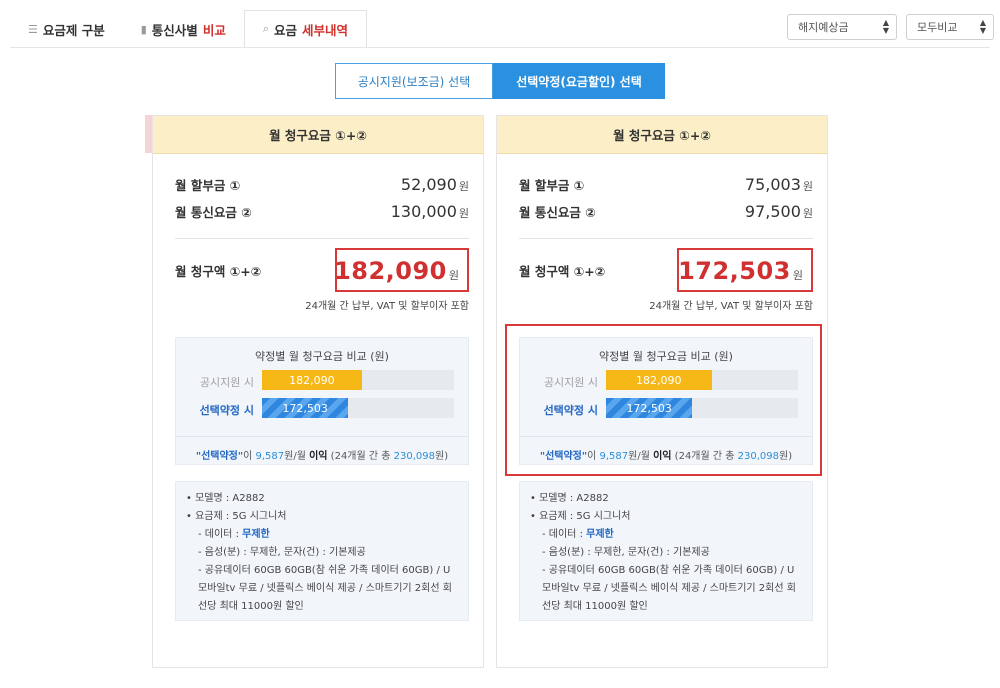  What do you see at coordinates (297, 456) in the screenshot?
I see `footnote-text: 원/월` at bounding box center [297, 456].